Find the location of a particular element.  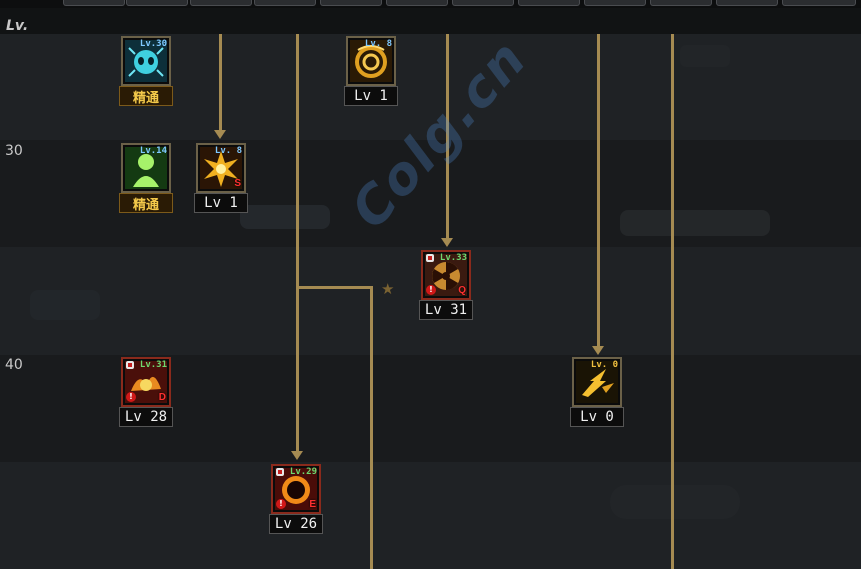

hotkey-label: E is located at coordinates (312, 504).